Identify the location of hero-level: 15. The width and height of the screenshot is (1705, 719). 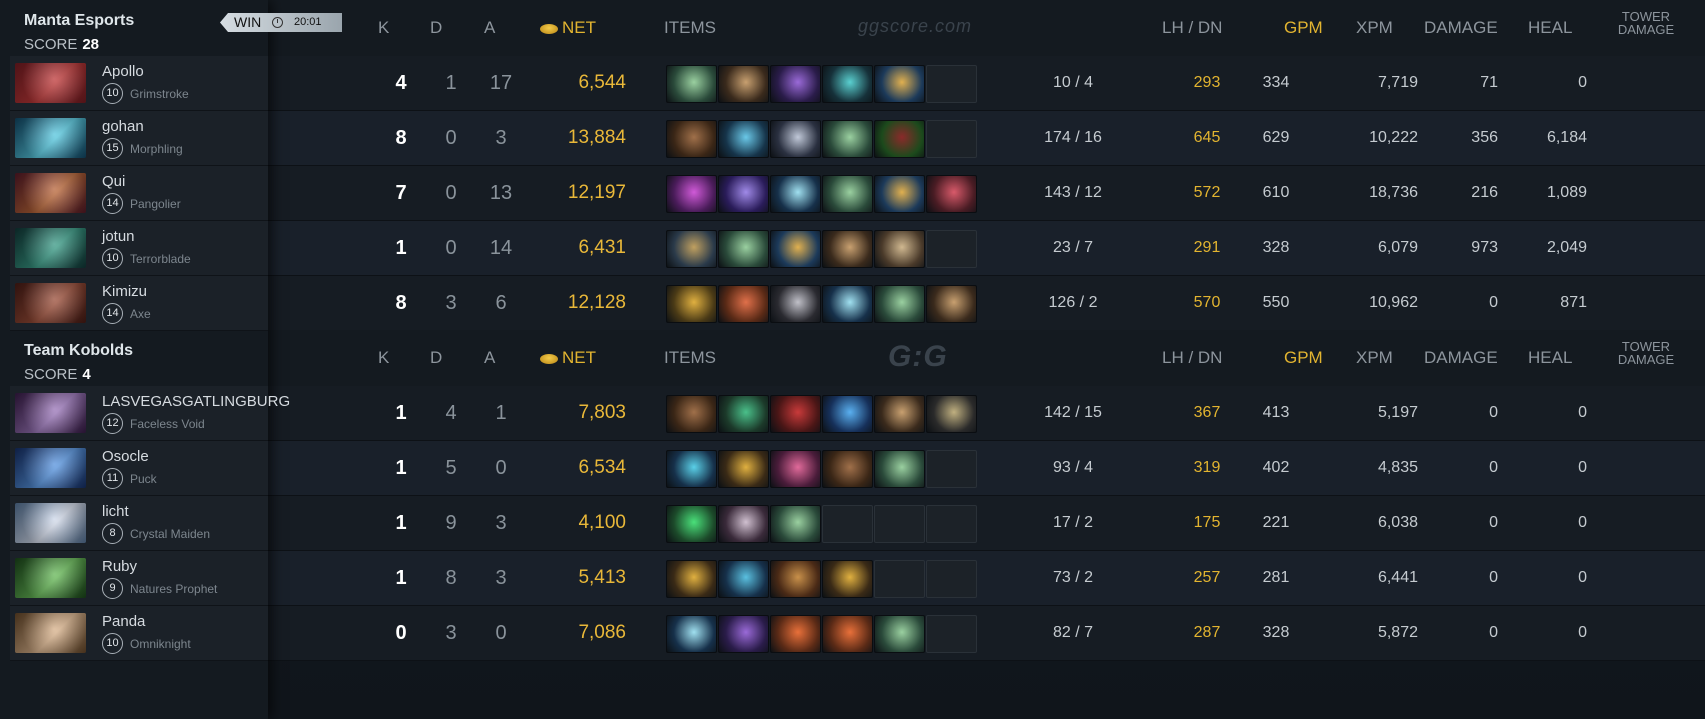
(112, 148).